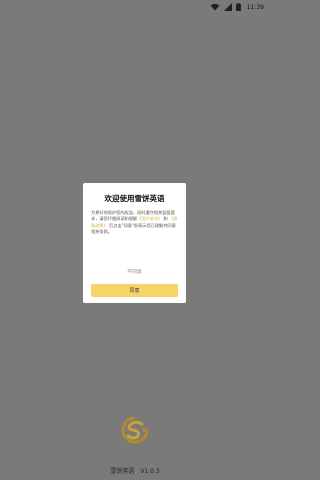 This screenshot has height=480, width=320. What do you see at coordinates (134, 290) in the screenshot?
I see `agree-button: 同意` at bounding box center [134, 290].